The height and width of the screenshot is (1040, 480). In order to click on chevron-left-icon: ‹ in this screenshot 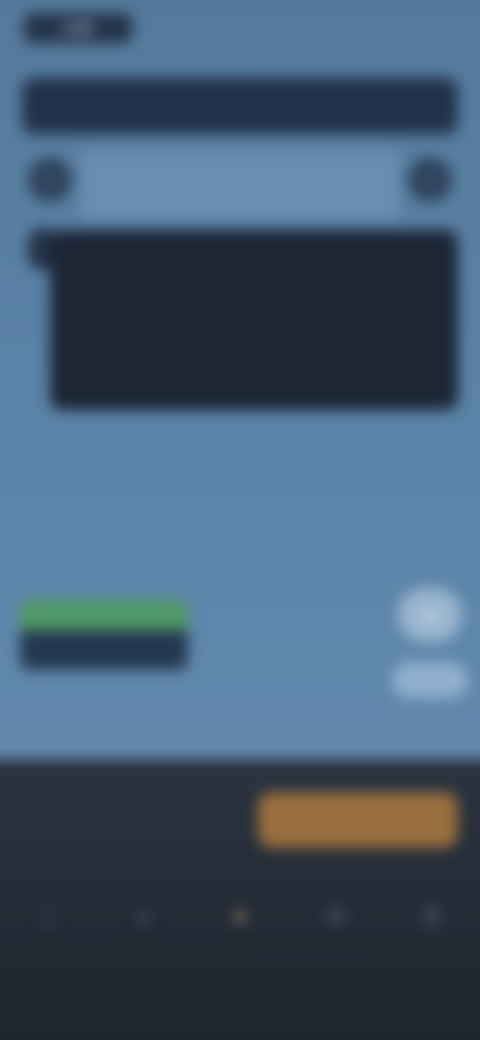, I will do `click(50, 179)`.